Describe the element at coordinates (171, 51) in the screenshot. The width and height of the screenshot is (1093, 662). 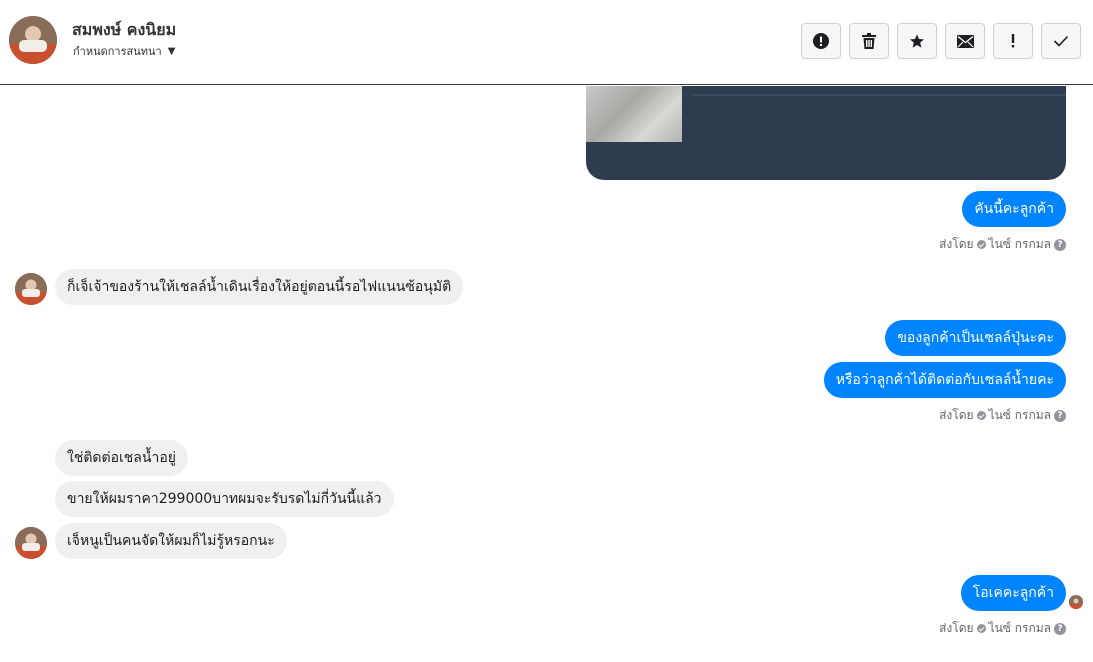
I see `caret-down-icon: ▼` at that location.